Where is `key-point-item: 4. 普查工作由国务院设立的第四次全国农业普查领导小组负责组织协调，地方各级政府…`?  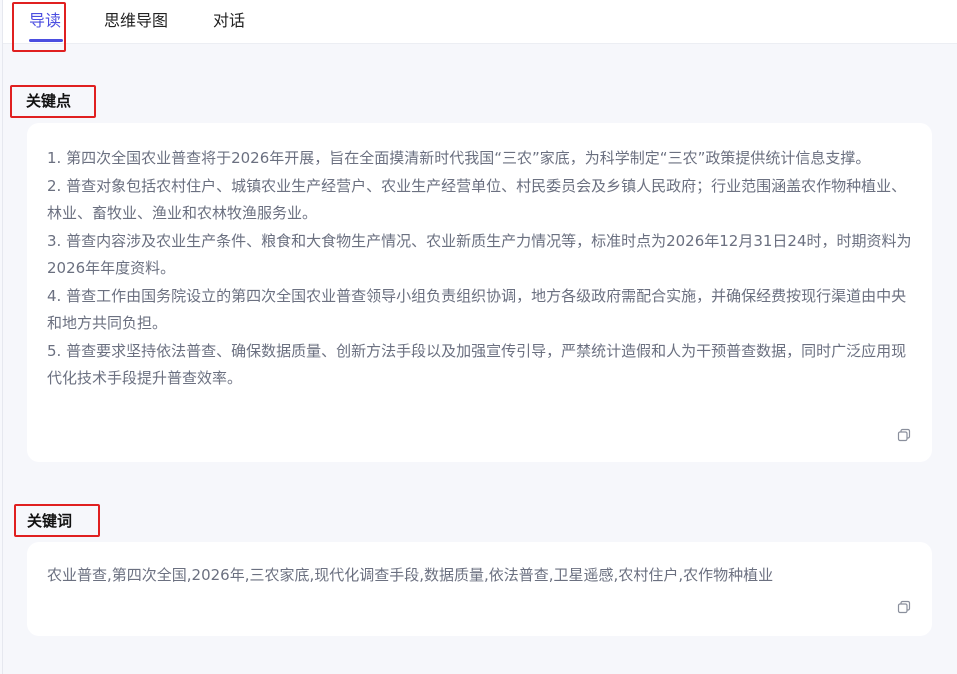
key-point-item: 4. 普查工作由国务院设立的第四次全国农业普查领导小组负责组织协调，地方各级政府… is located at coordinates (477, 309).